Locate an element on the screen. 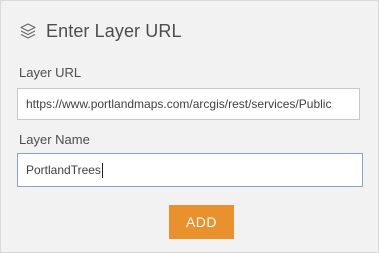 The image size is (379, 253). text-caret is located at coordinates (102, 170).